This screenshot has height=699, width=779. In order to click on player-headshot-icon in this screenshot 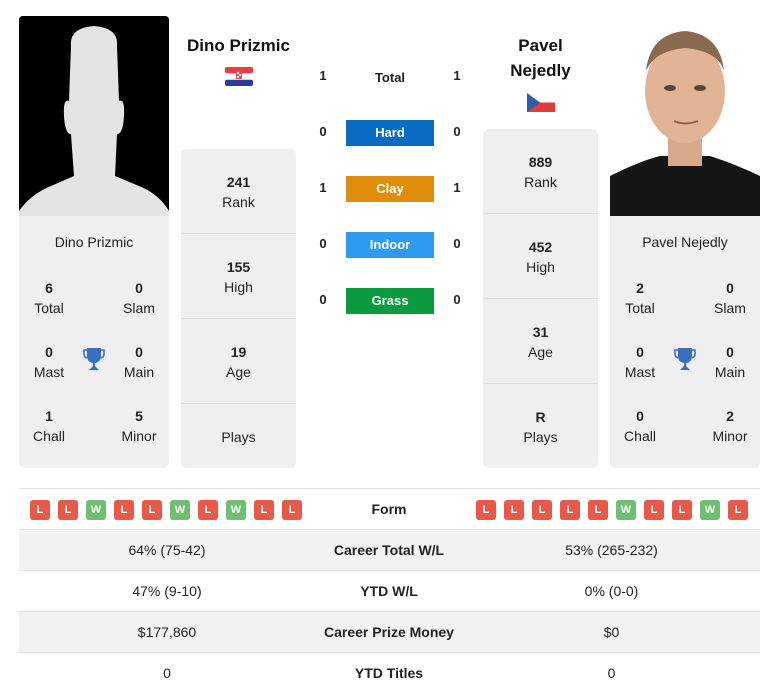, I will do `click(685, 116)`.